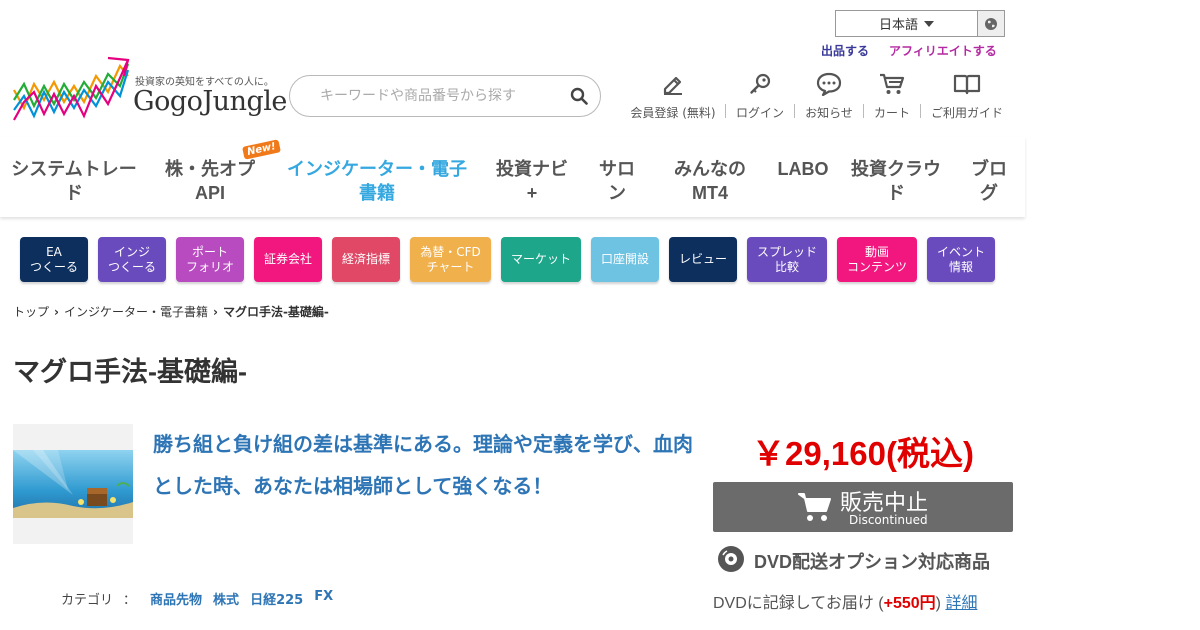 Image resolution: width=1200 pixels, height=630 pixels. I want to click on header-nav-register: 会員登録 (無料), so click(673, 95).